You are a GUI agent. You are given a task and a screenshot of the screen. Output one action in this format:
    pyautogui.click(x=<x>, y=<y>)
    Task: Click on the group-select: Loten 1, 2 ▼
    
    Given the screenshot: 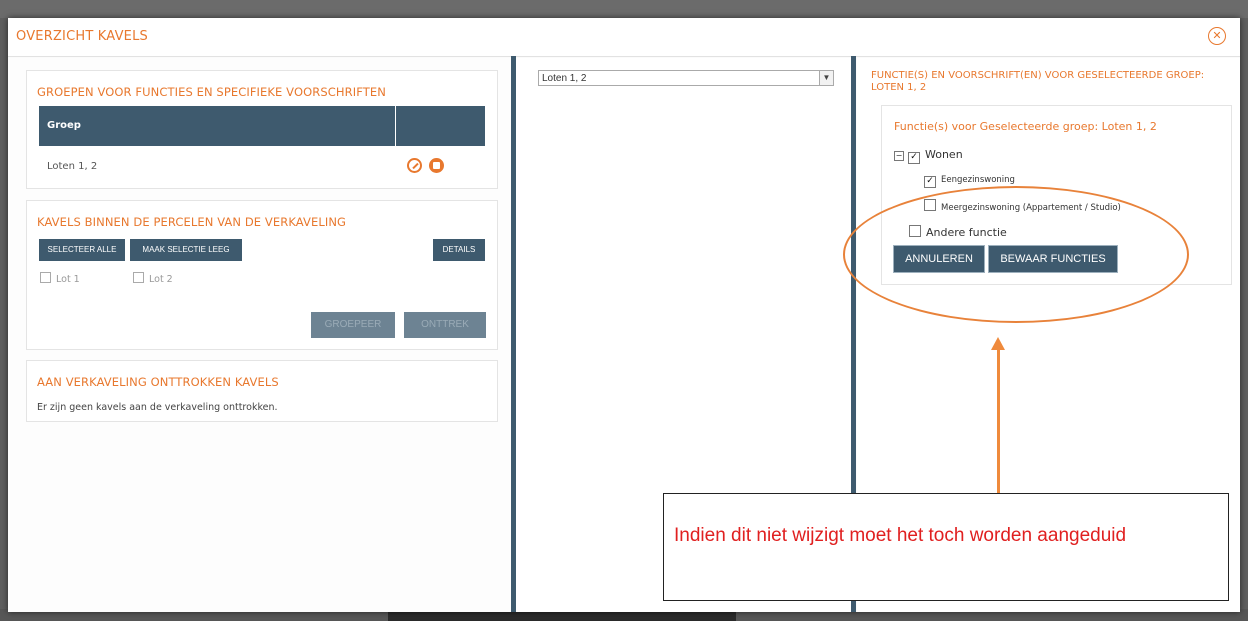 What is the action you would take?
    pyautogui.click(x=686, y=78)
    